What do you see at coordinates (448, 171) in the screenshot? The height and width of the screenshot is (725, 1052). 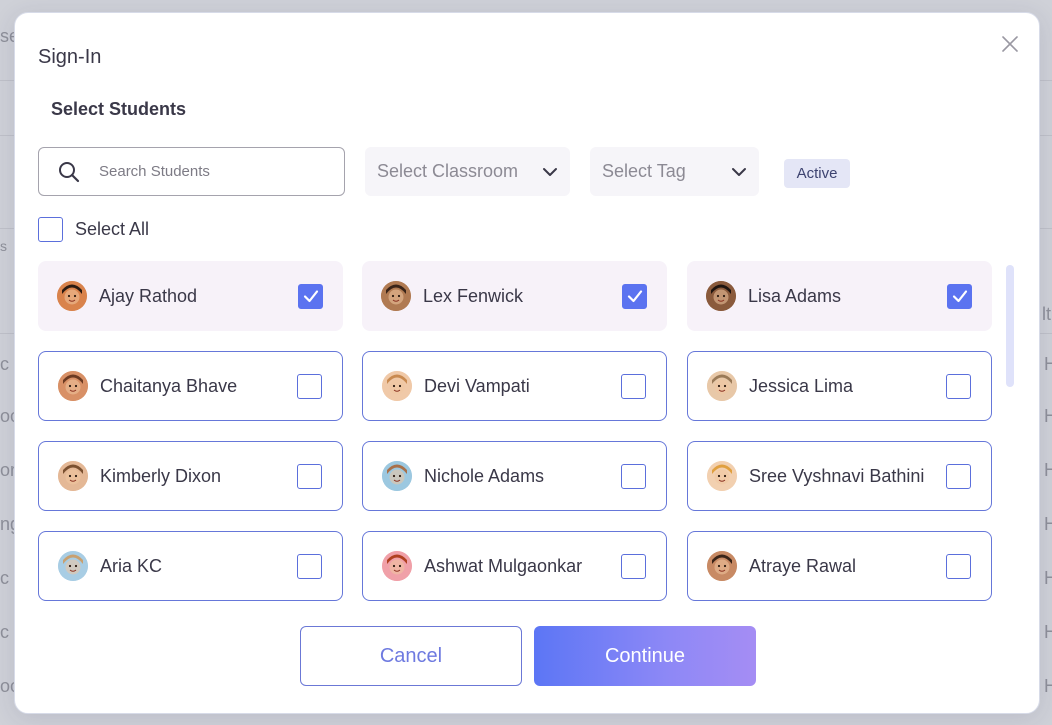 I see `classroom-dropdown-label: Select Classroom` at bounding box center [448, 171].